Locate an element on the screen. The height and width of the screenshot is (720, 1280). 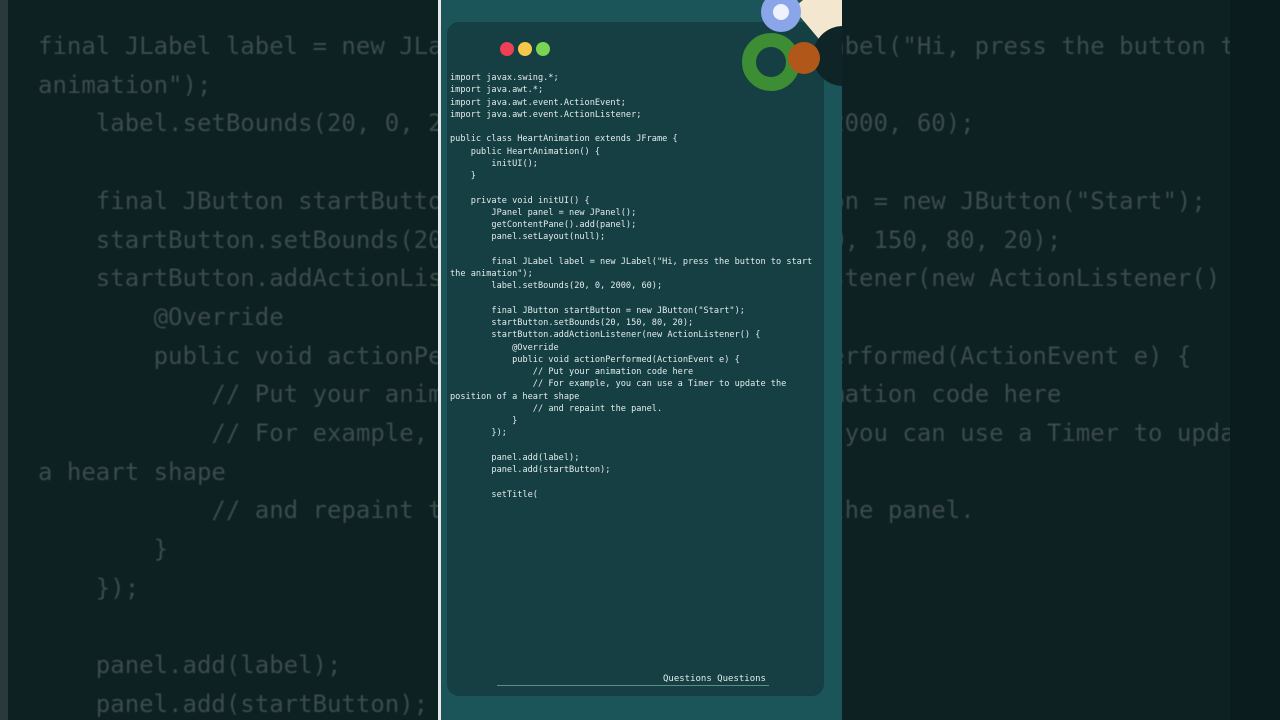
decorative-orange-circle is located at coordinates (804, 58).